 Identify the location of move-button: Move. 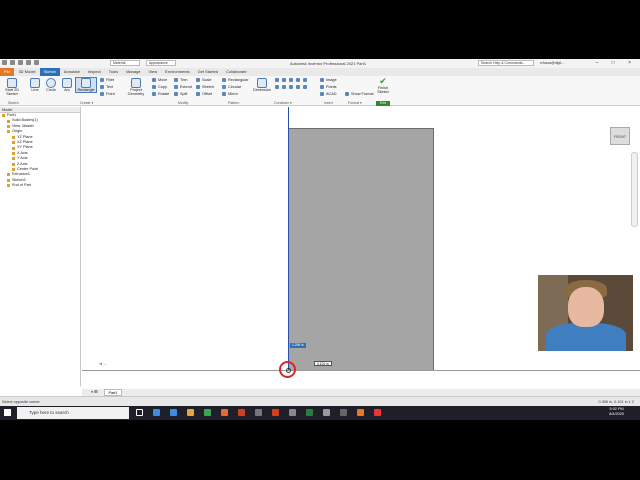
(159, 80).